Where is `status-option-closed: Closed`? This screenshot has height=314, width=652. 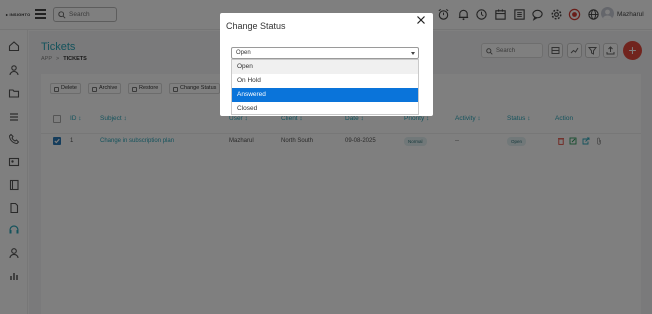 status-option-closed: Closed is located at coordinates (325, 109).